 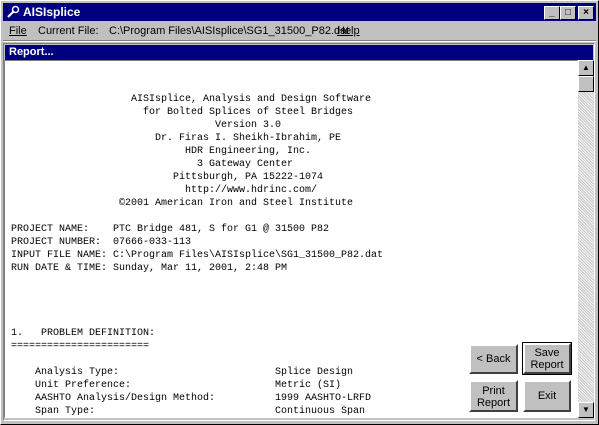 I want to click on menu-file: File, so click(x=18, y=31).